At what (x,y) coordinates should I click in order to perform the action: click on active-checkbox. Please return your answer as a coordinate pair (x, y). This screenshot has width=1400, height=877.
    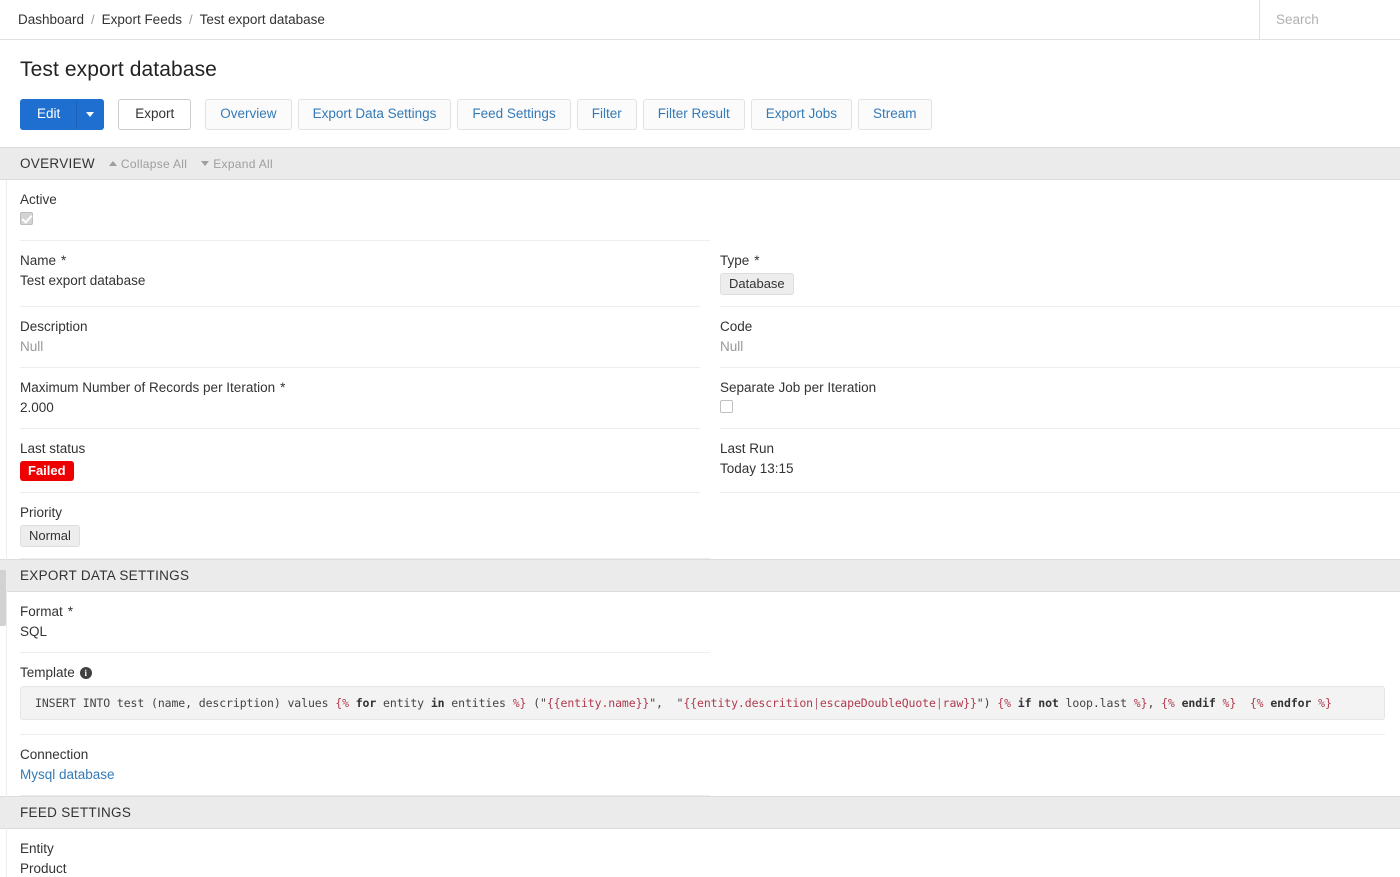
    Looking at the image, I should click on (26, 218).